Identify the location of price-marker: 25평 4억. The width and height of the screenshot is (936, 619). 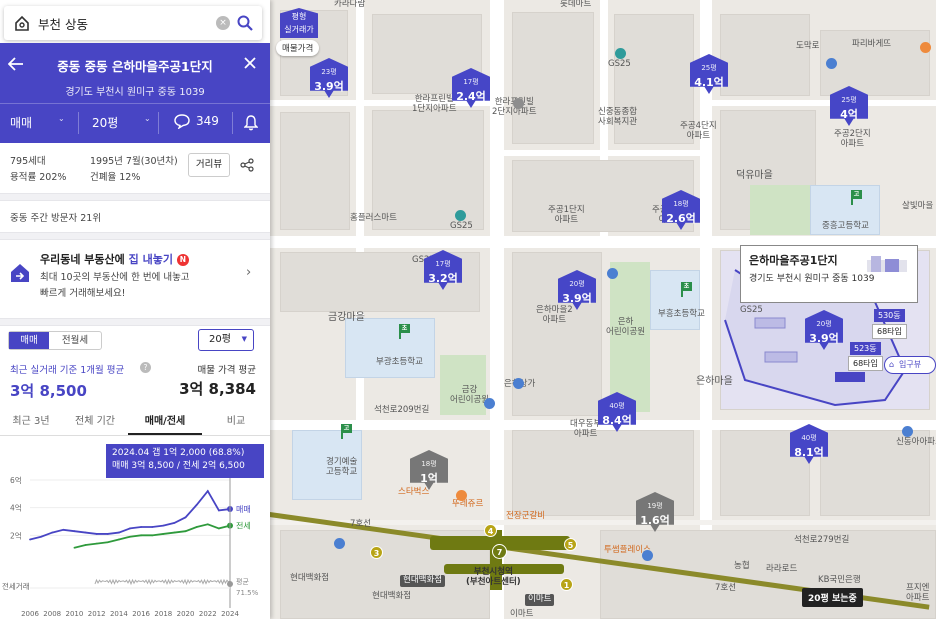
(849, 106).